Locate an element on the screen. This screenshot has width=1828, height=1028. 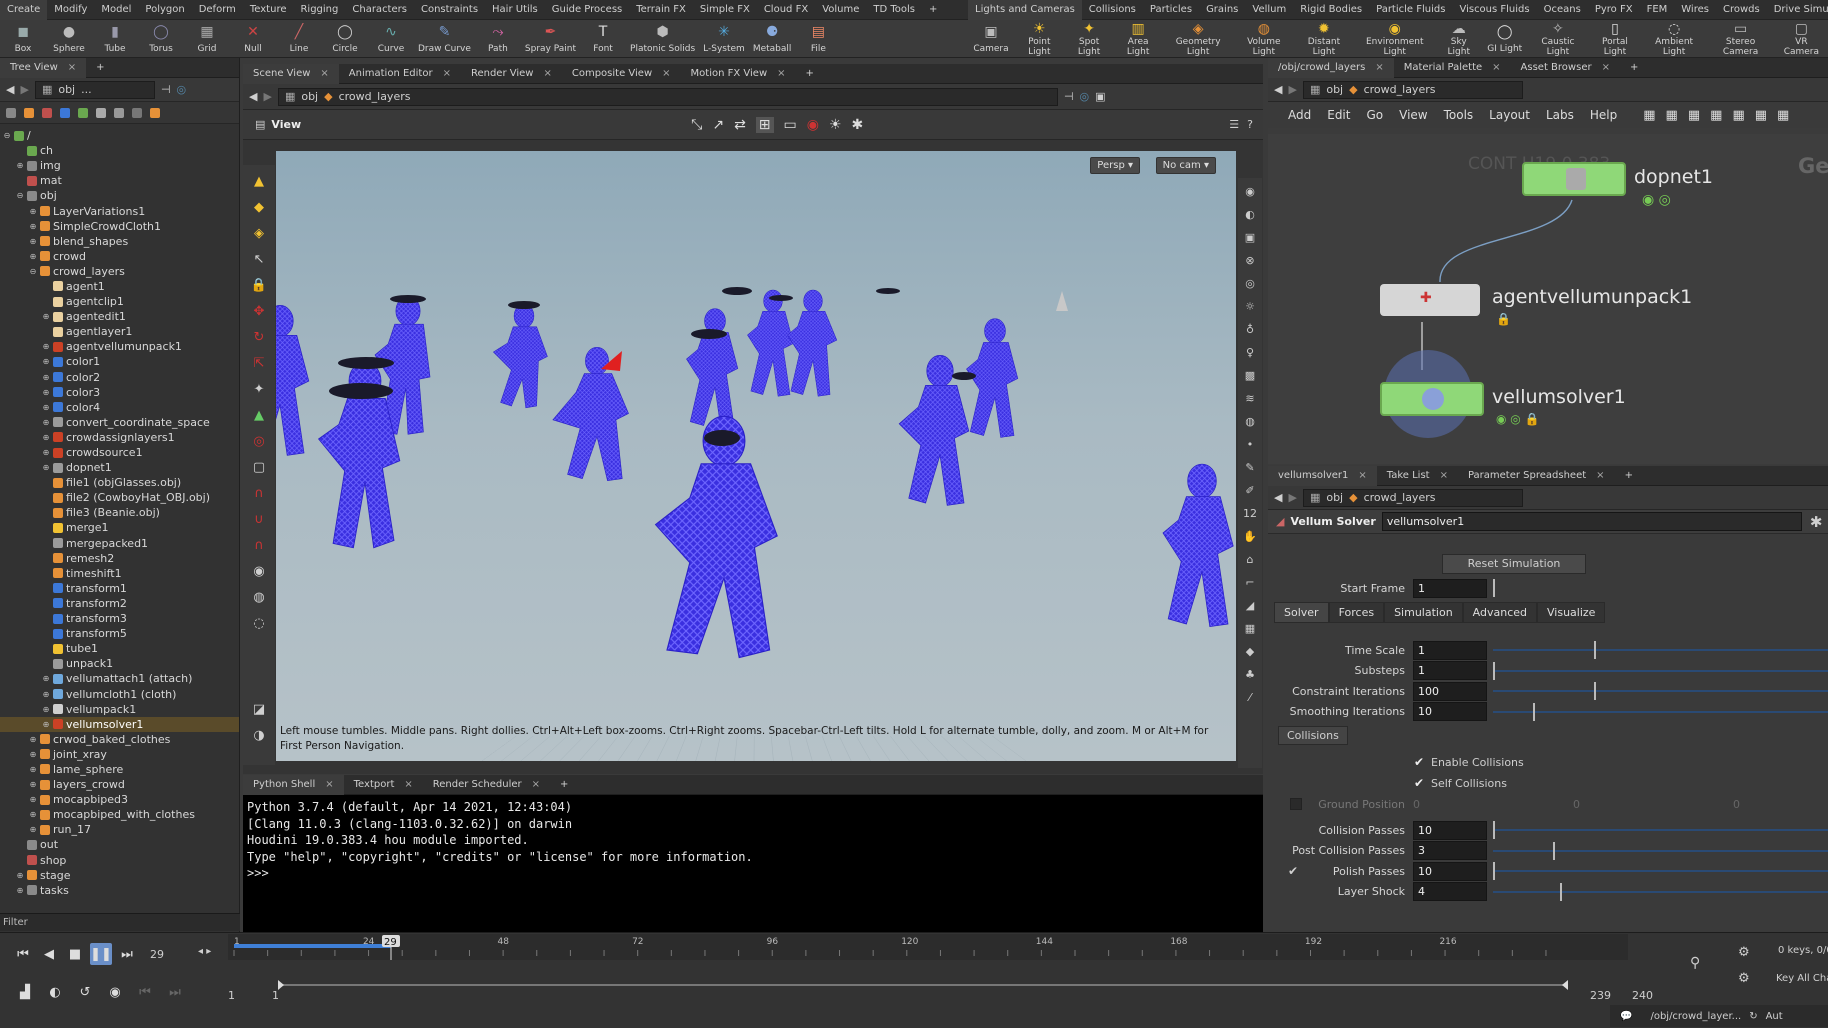
key-icon: ⚲ is located at coordinates (1695, 963).